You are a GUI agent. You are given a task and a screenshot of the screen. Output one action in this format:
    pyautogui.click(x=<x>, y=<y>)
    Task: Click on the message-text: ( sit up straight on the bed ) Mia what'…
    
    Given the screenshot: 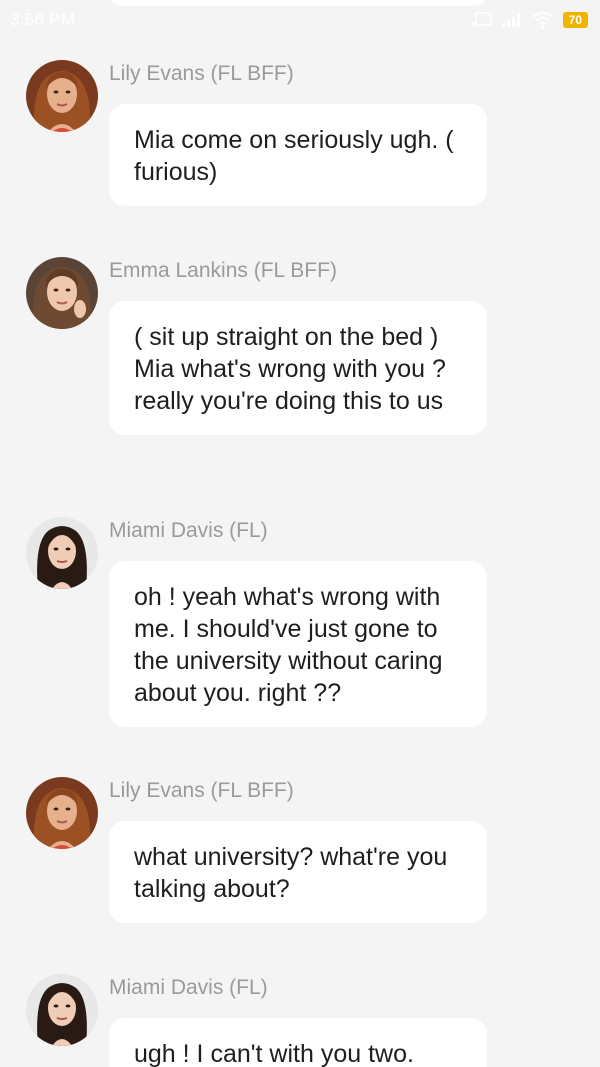 What is the action you would take?
    pyautogui.click(x=290, y=369)
    